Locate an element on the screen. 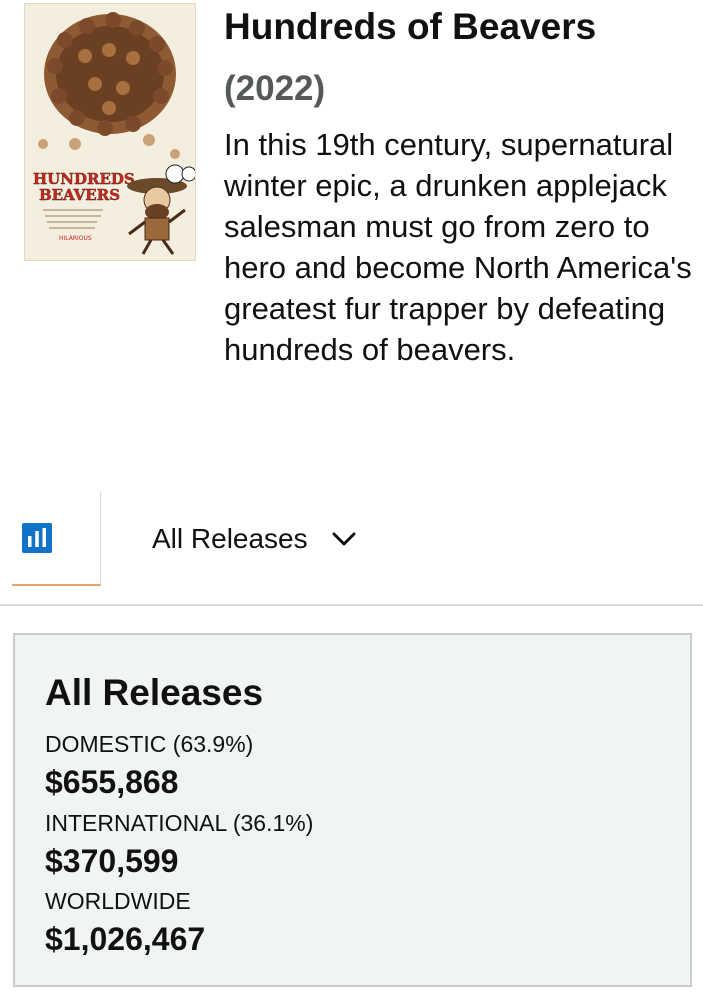 This screenshot has width=703, height=1000. international-gross: $370,599 is located at coordinates (112, 861).